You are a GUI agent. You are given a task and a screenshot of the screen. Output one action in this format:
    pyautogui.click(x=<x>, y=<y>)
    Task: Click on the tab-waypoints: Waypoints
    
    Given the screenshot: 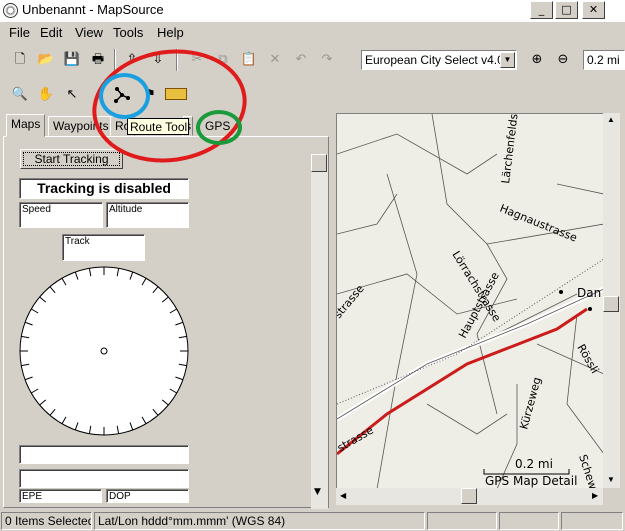 What is the action you would take?
    pyautogui.click(x=81, y=126)
    